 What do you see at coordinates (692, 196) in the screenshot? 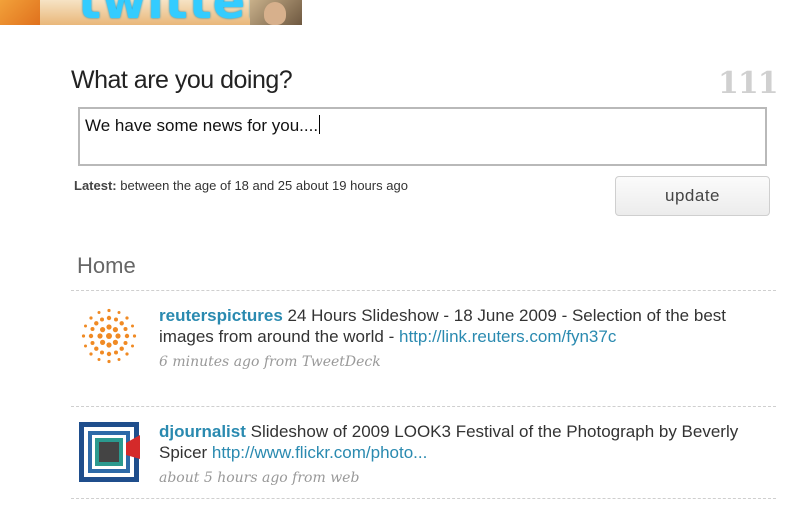
I see `update-button: update` at bounding box center [692, 196].